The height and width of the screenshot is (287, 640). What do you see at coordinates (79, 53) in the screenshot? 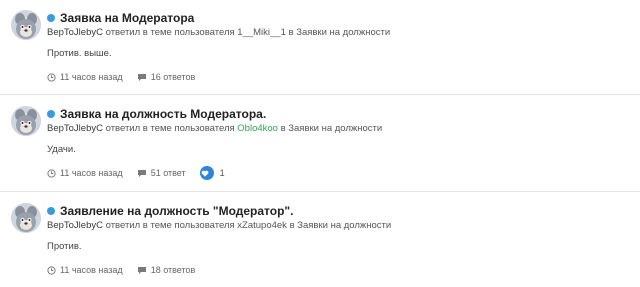
I see `post-snippet: Против. выше.` at bounding box center [79, 53].